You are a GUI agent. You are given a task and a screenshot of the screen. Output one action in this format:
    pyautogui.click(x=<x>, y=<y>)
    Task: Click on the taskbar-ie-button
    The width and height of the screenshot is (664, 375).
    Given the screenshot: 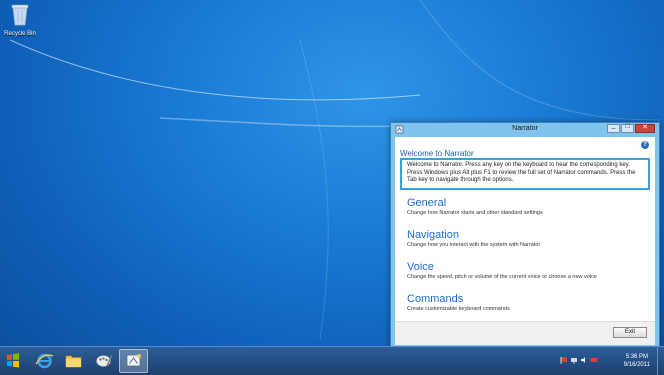 What is the action you would take?
    pyautogui.click(x=44, y=361)
    